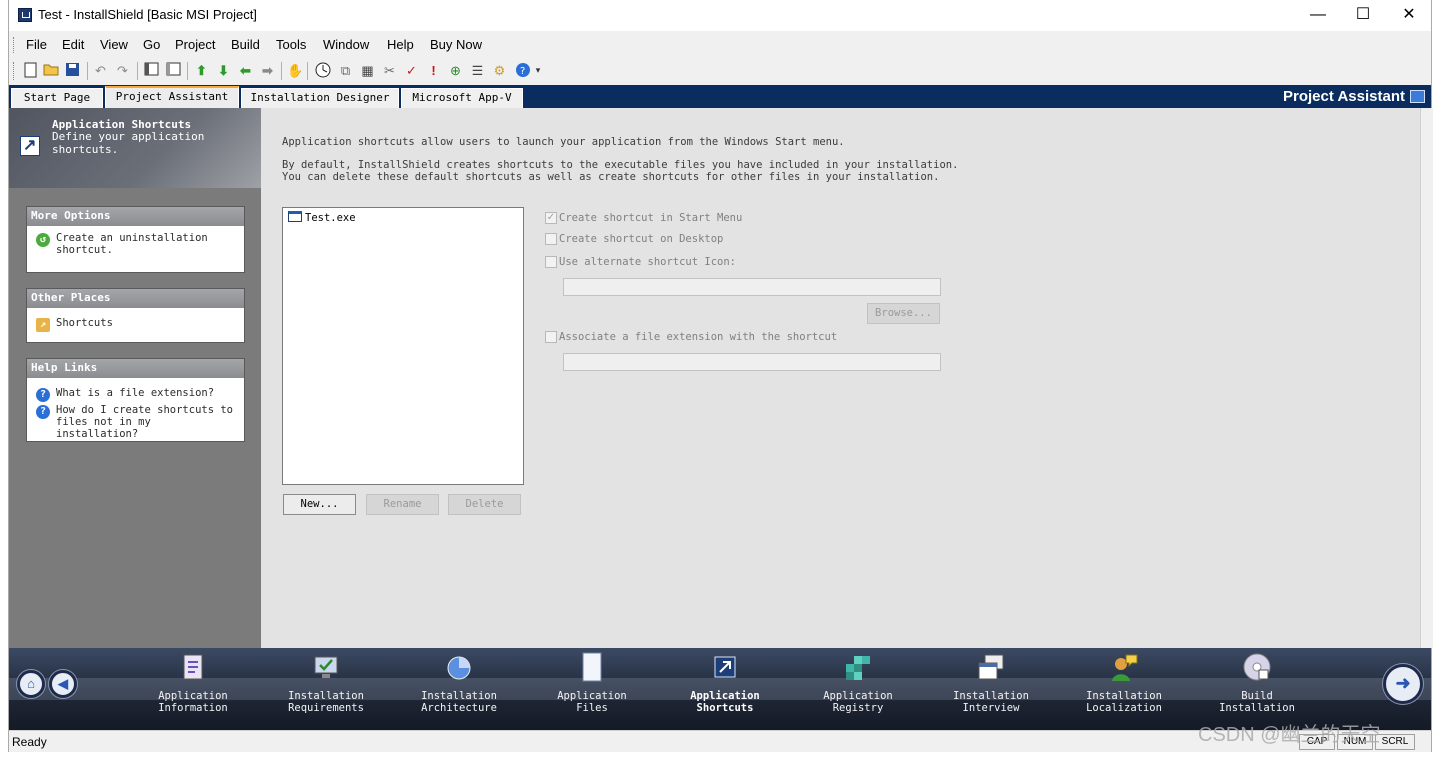 This screenshot has width=1440, height=759. Describe the element at coordinates (1417, 96) in the screenshot. I see `project-assistant-icon` at that location.